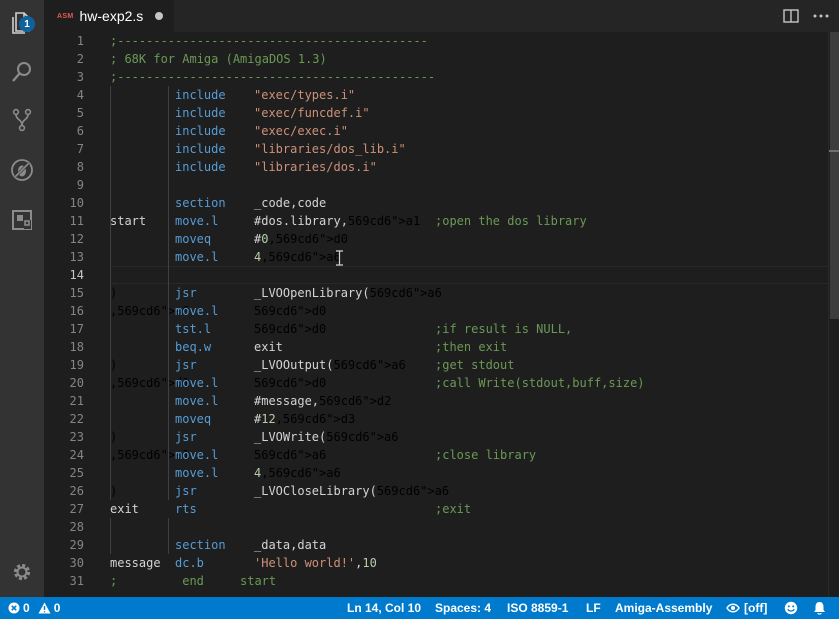 The width and height of the screenshot is (839, 619). What do you see at coordinates (436, 185) in the screenshot?
I see `code-line: 9` at bounding box center [436, 185].